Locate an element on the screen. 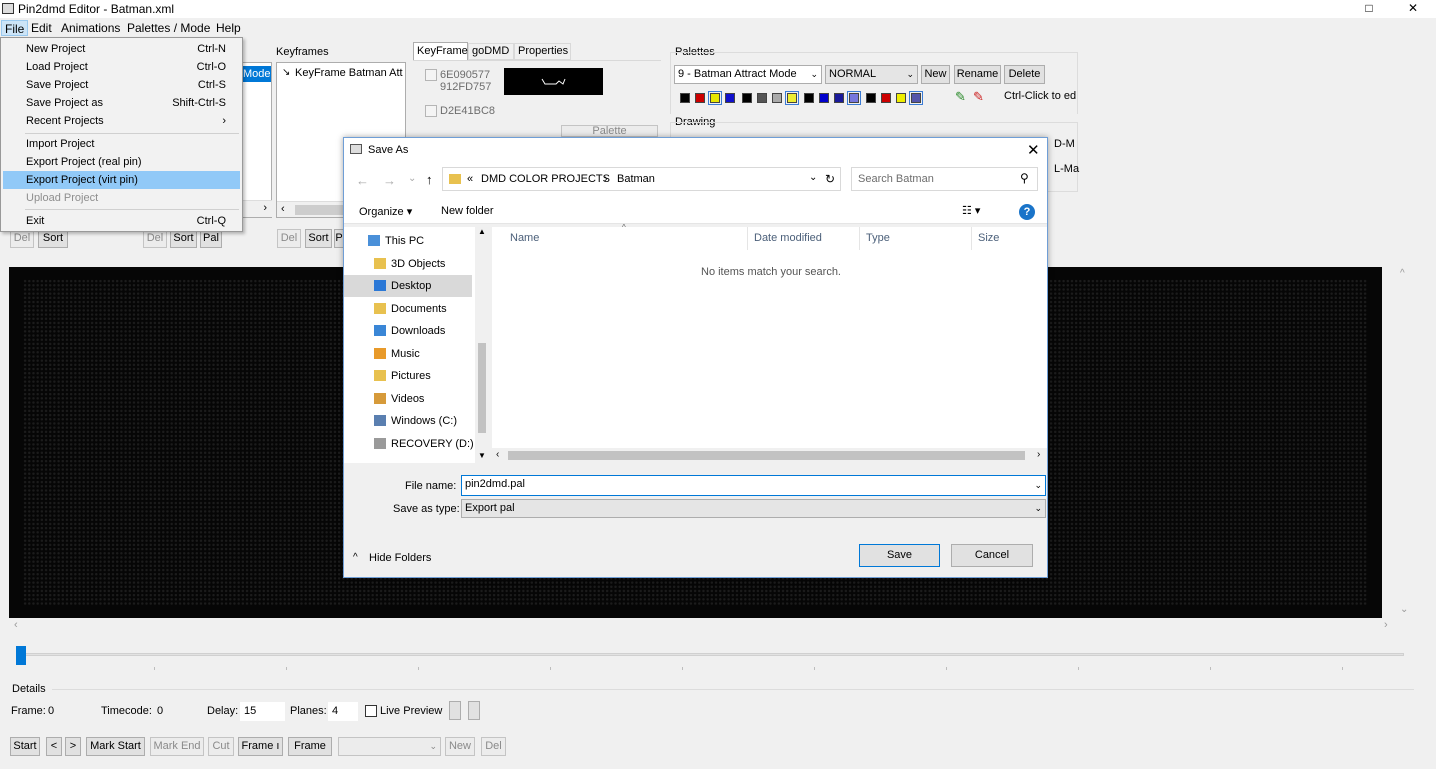 The image size is (1436, 769). new-button: New is located at coordinates (460, 746).